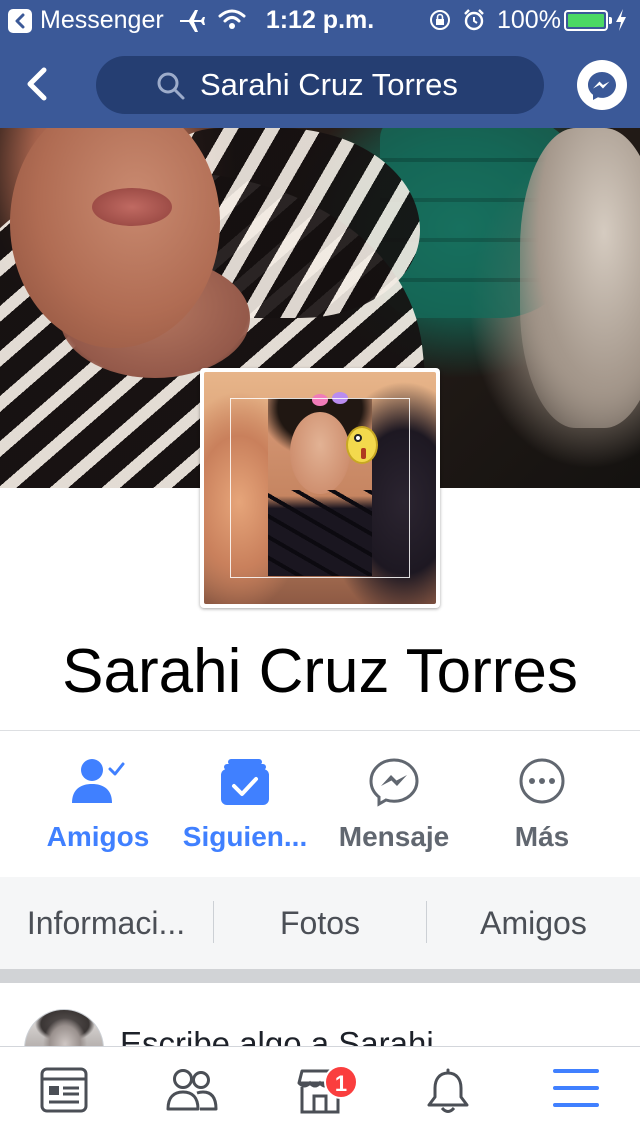 This screenshot has width=640, height=1136. I want to click on section-separator, so click(320, 976).